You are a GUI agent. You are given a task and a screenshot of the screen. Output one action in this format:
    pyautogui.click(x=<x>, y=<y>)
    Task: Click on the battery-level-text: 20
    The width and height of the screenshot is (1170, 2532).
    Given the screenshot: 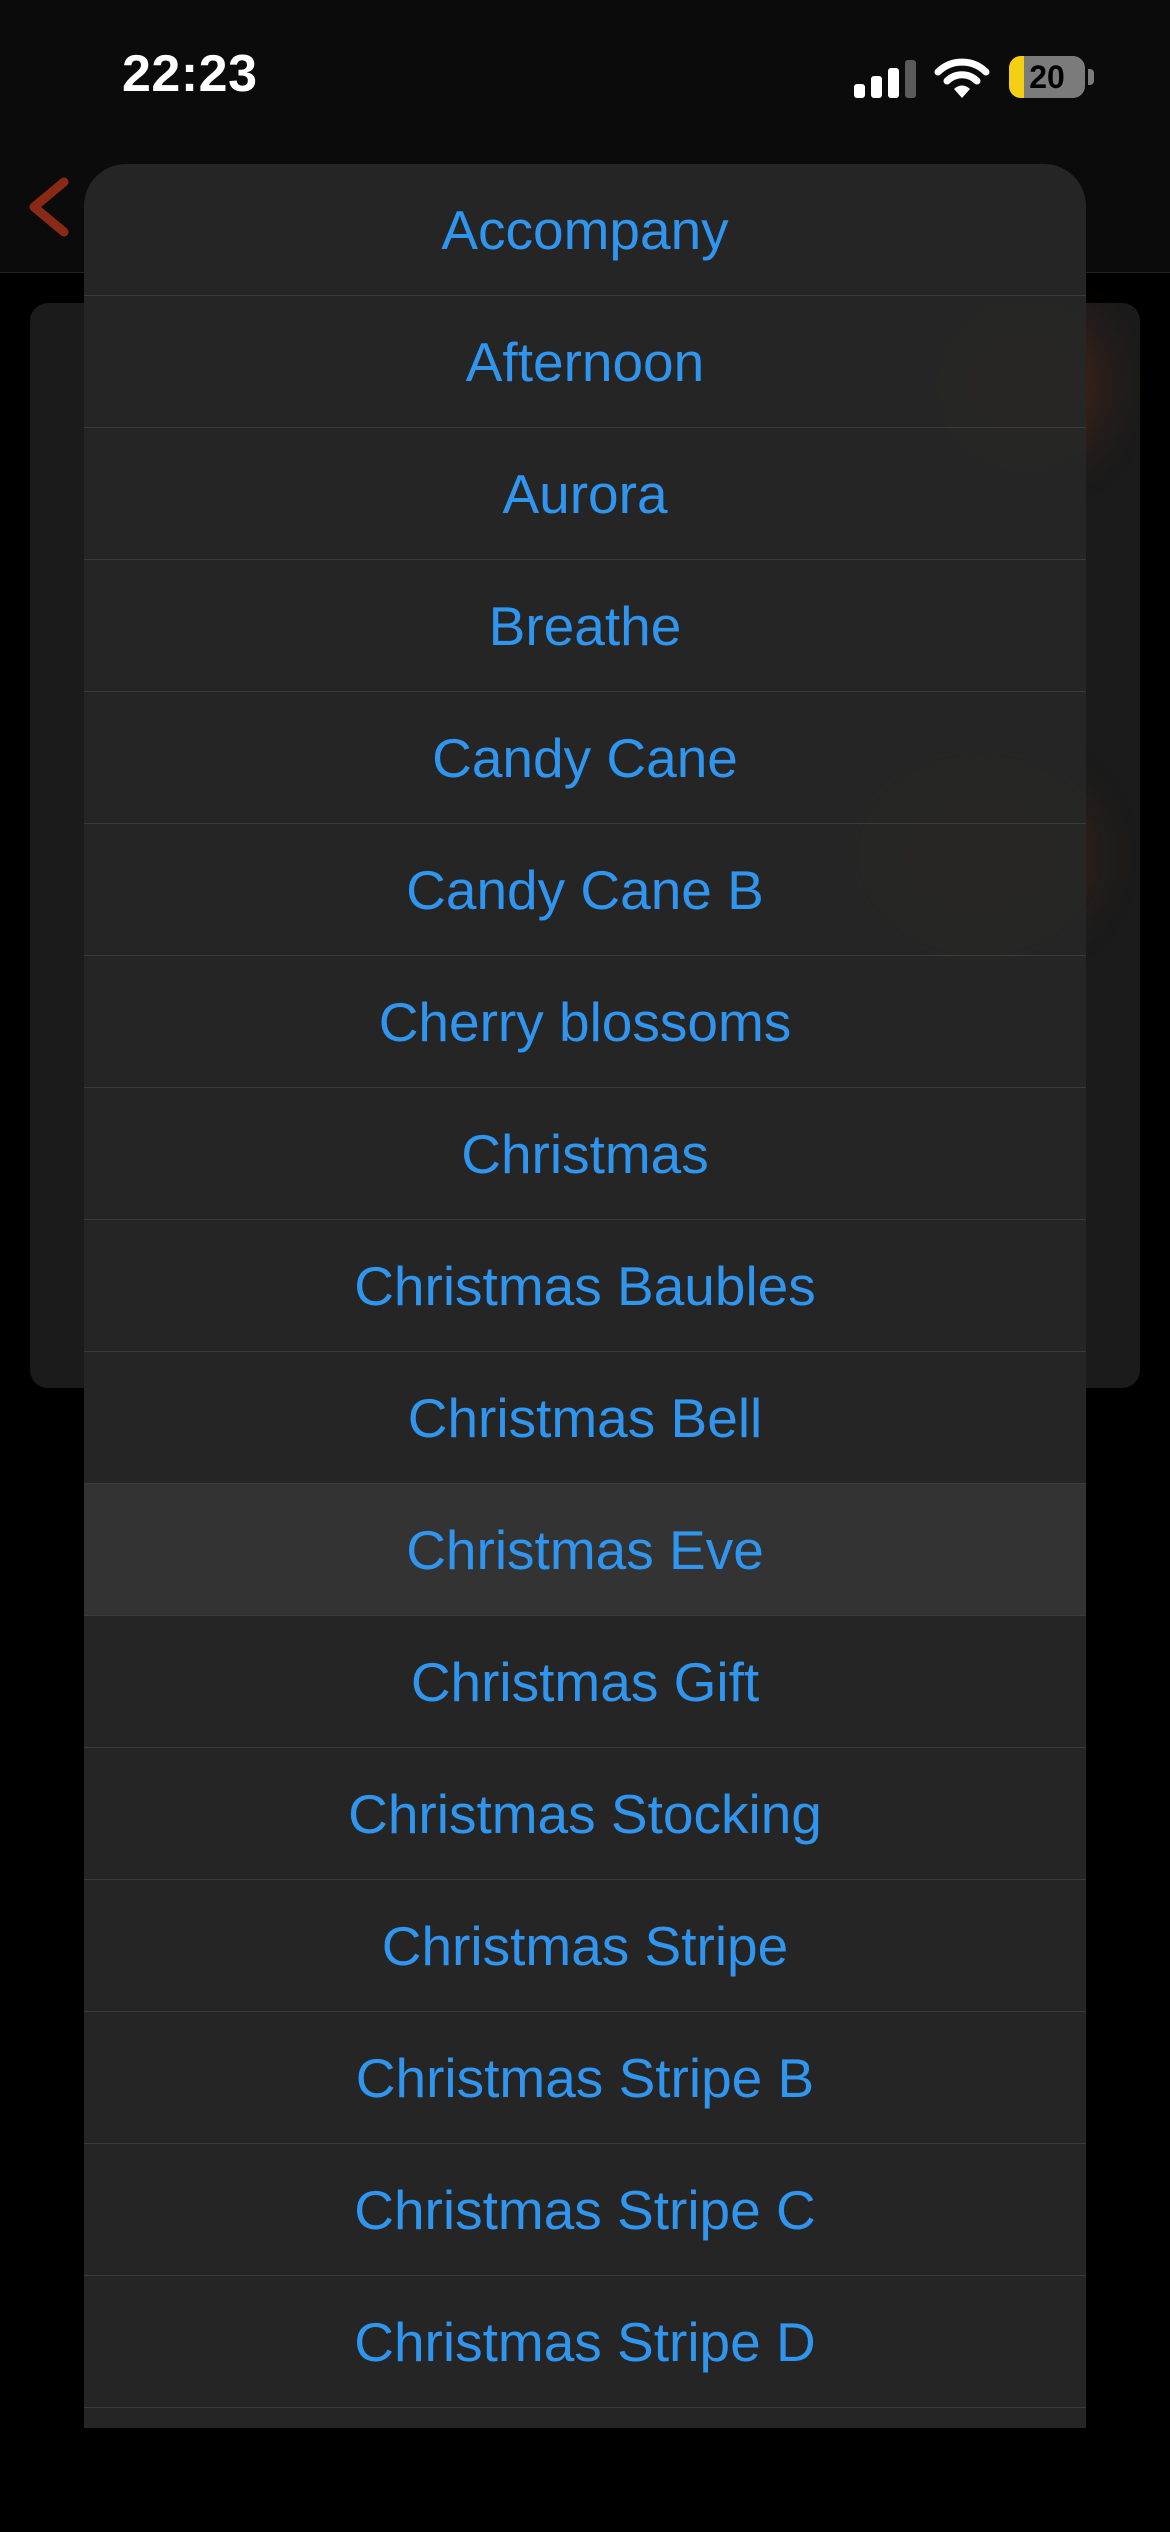 What is the action you would take?
    pyautogui.click(x=1047, y=77)
    